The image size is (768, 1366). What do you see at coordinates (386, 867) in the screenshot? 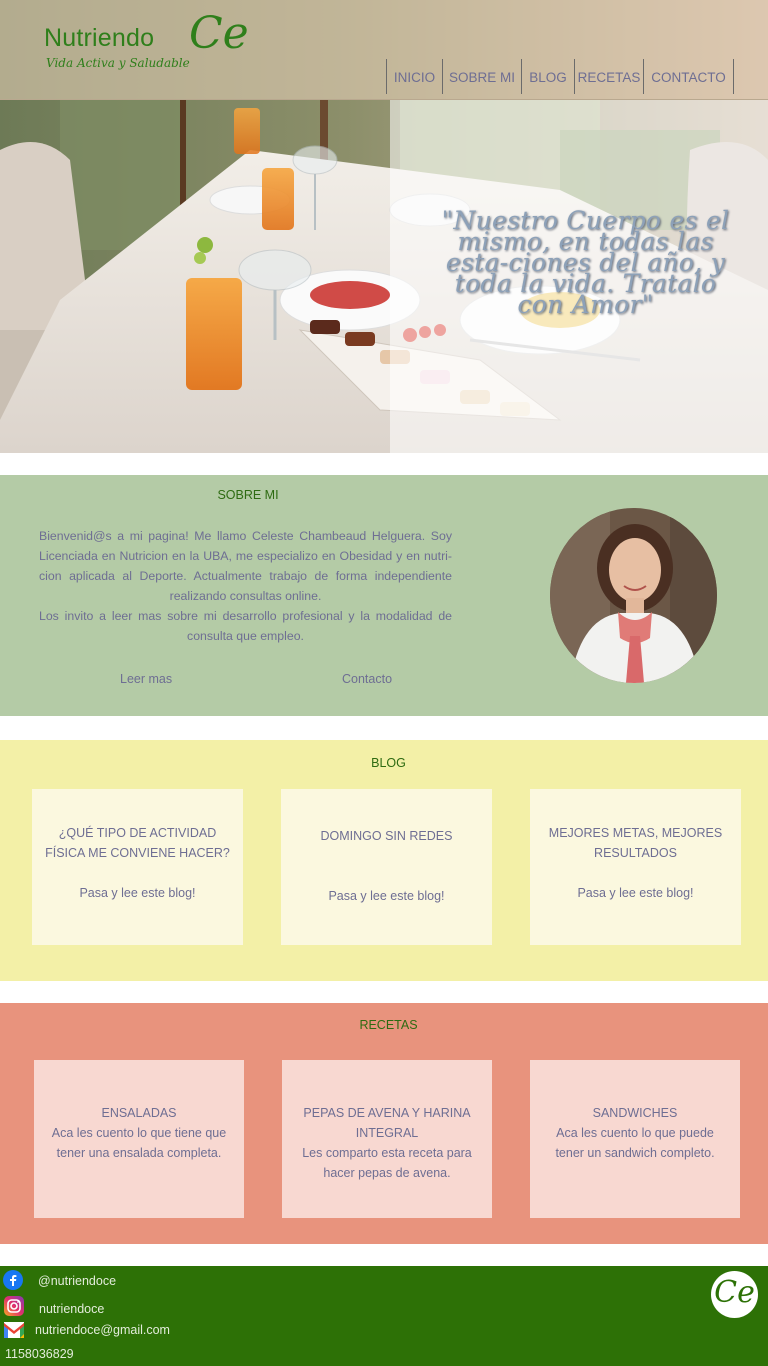
I see `blog-card: DOMINGO SIN REDES Pasa y lee este blog!` at bounding box center [386, 867].